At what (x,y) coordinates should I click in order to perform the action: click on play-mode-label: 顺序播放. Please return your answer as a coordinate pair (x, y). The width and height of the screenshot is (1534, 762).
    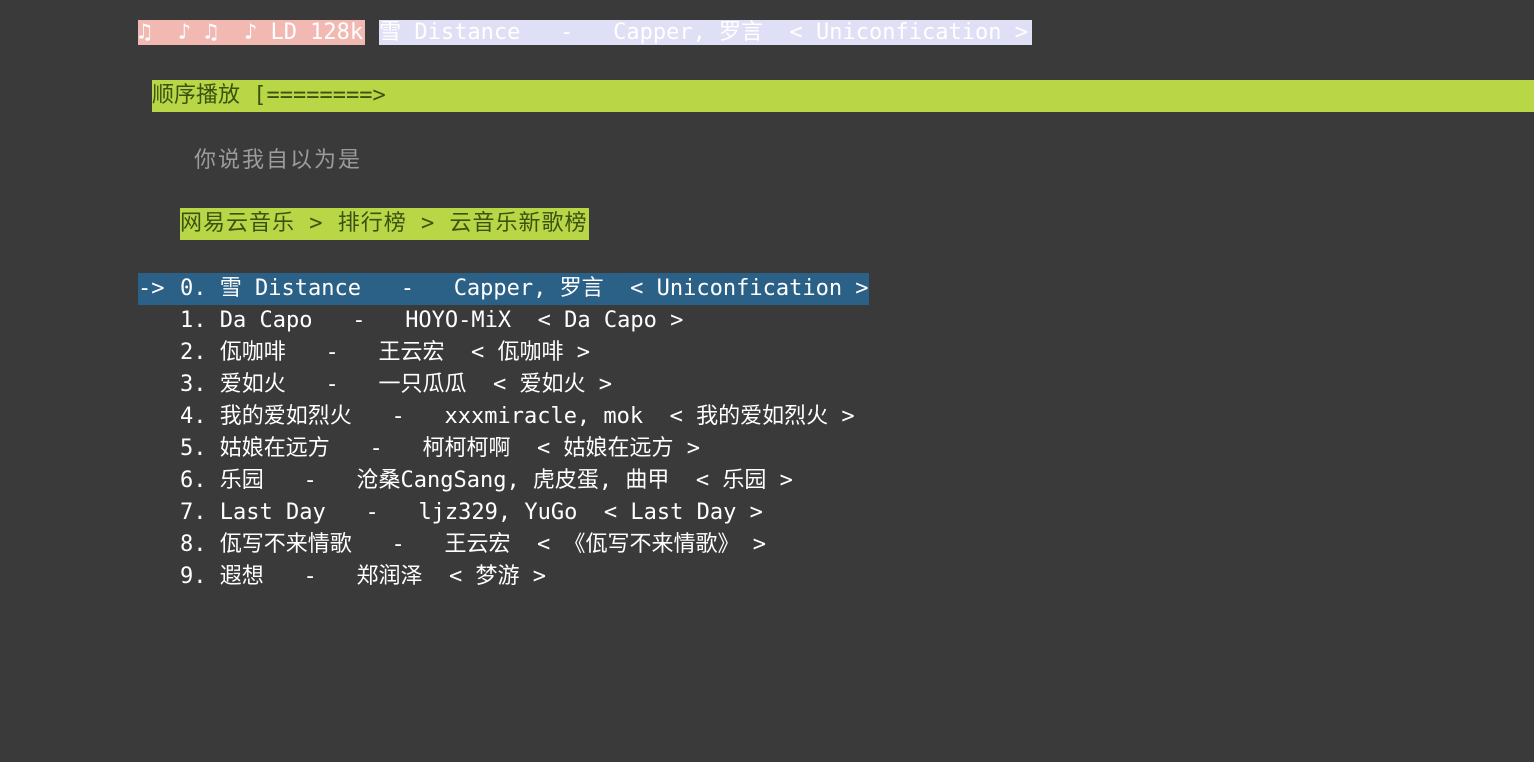
    Looking at the image, I should click on (196, 95).